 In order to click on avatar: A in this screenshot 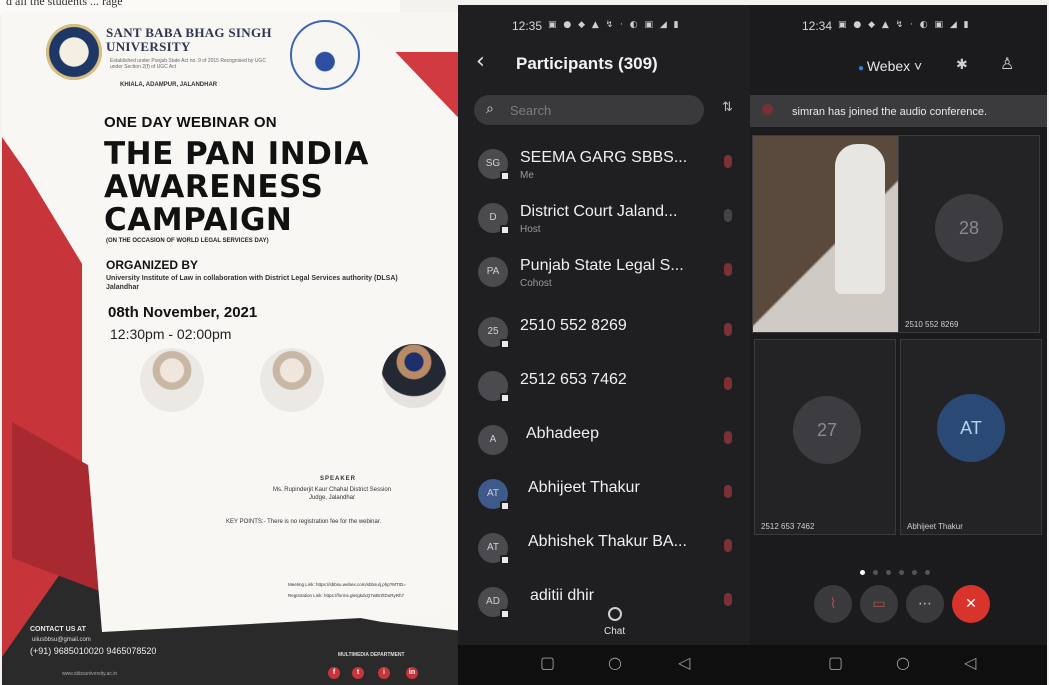, I will do `click(493, 440)`.